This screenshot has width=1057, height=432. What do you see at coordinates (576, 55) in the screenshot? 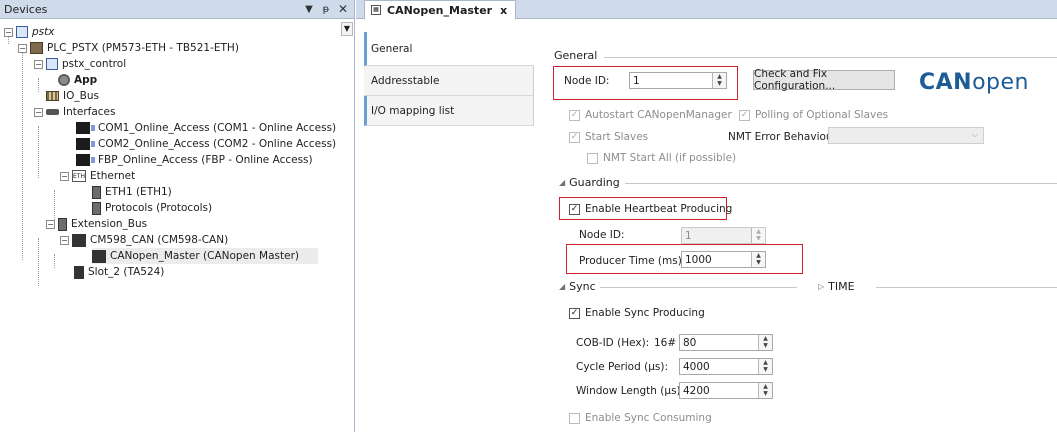
I see `general-section-title: General` at bounding box center [576, 55].